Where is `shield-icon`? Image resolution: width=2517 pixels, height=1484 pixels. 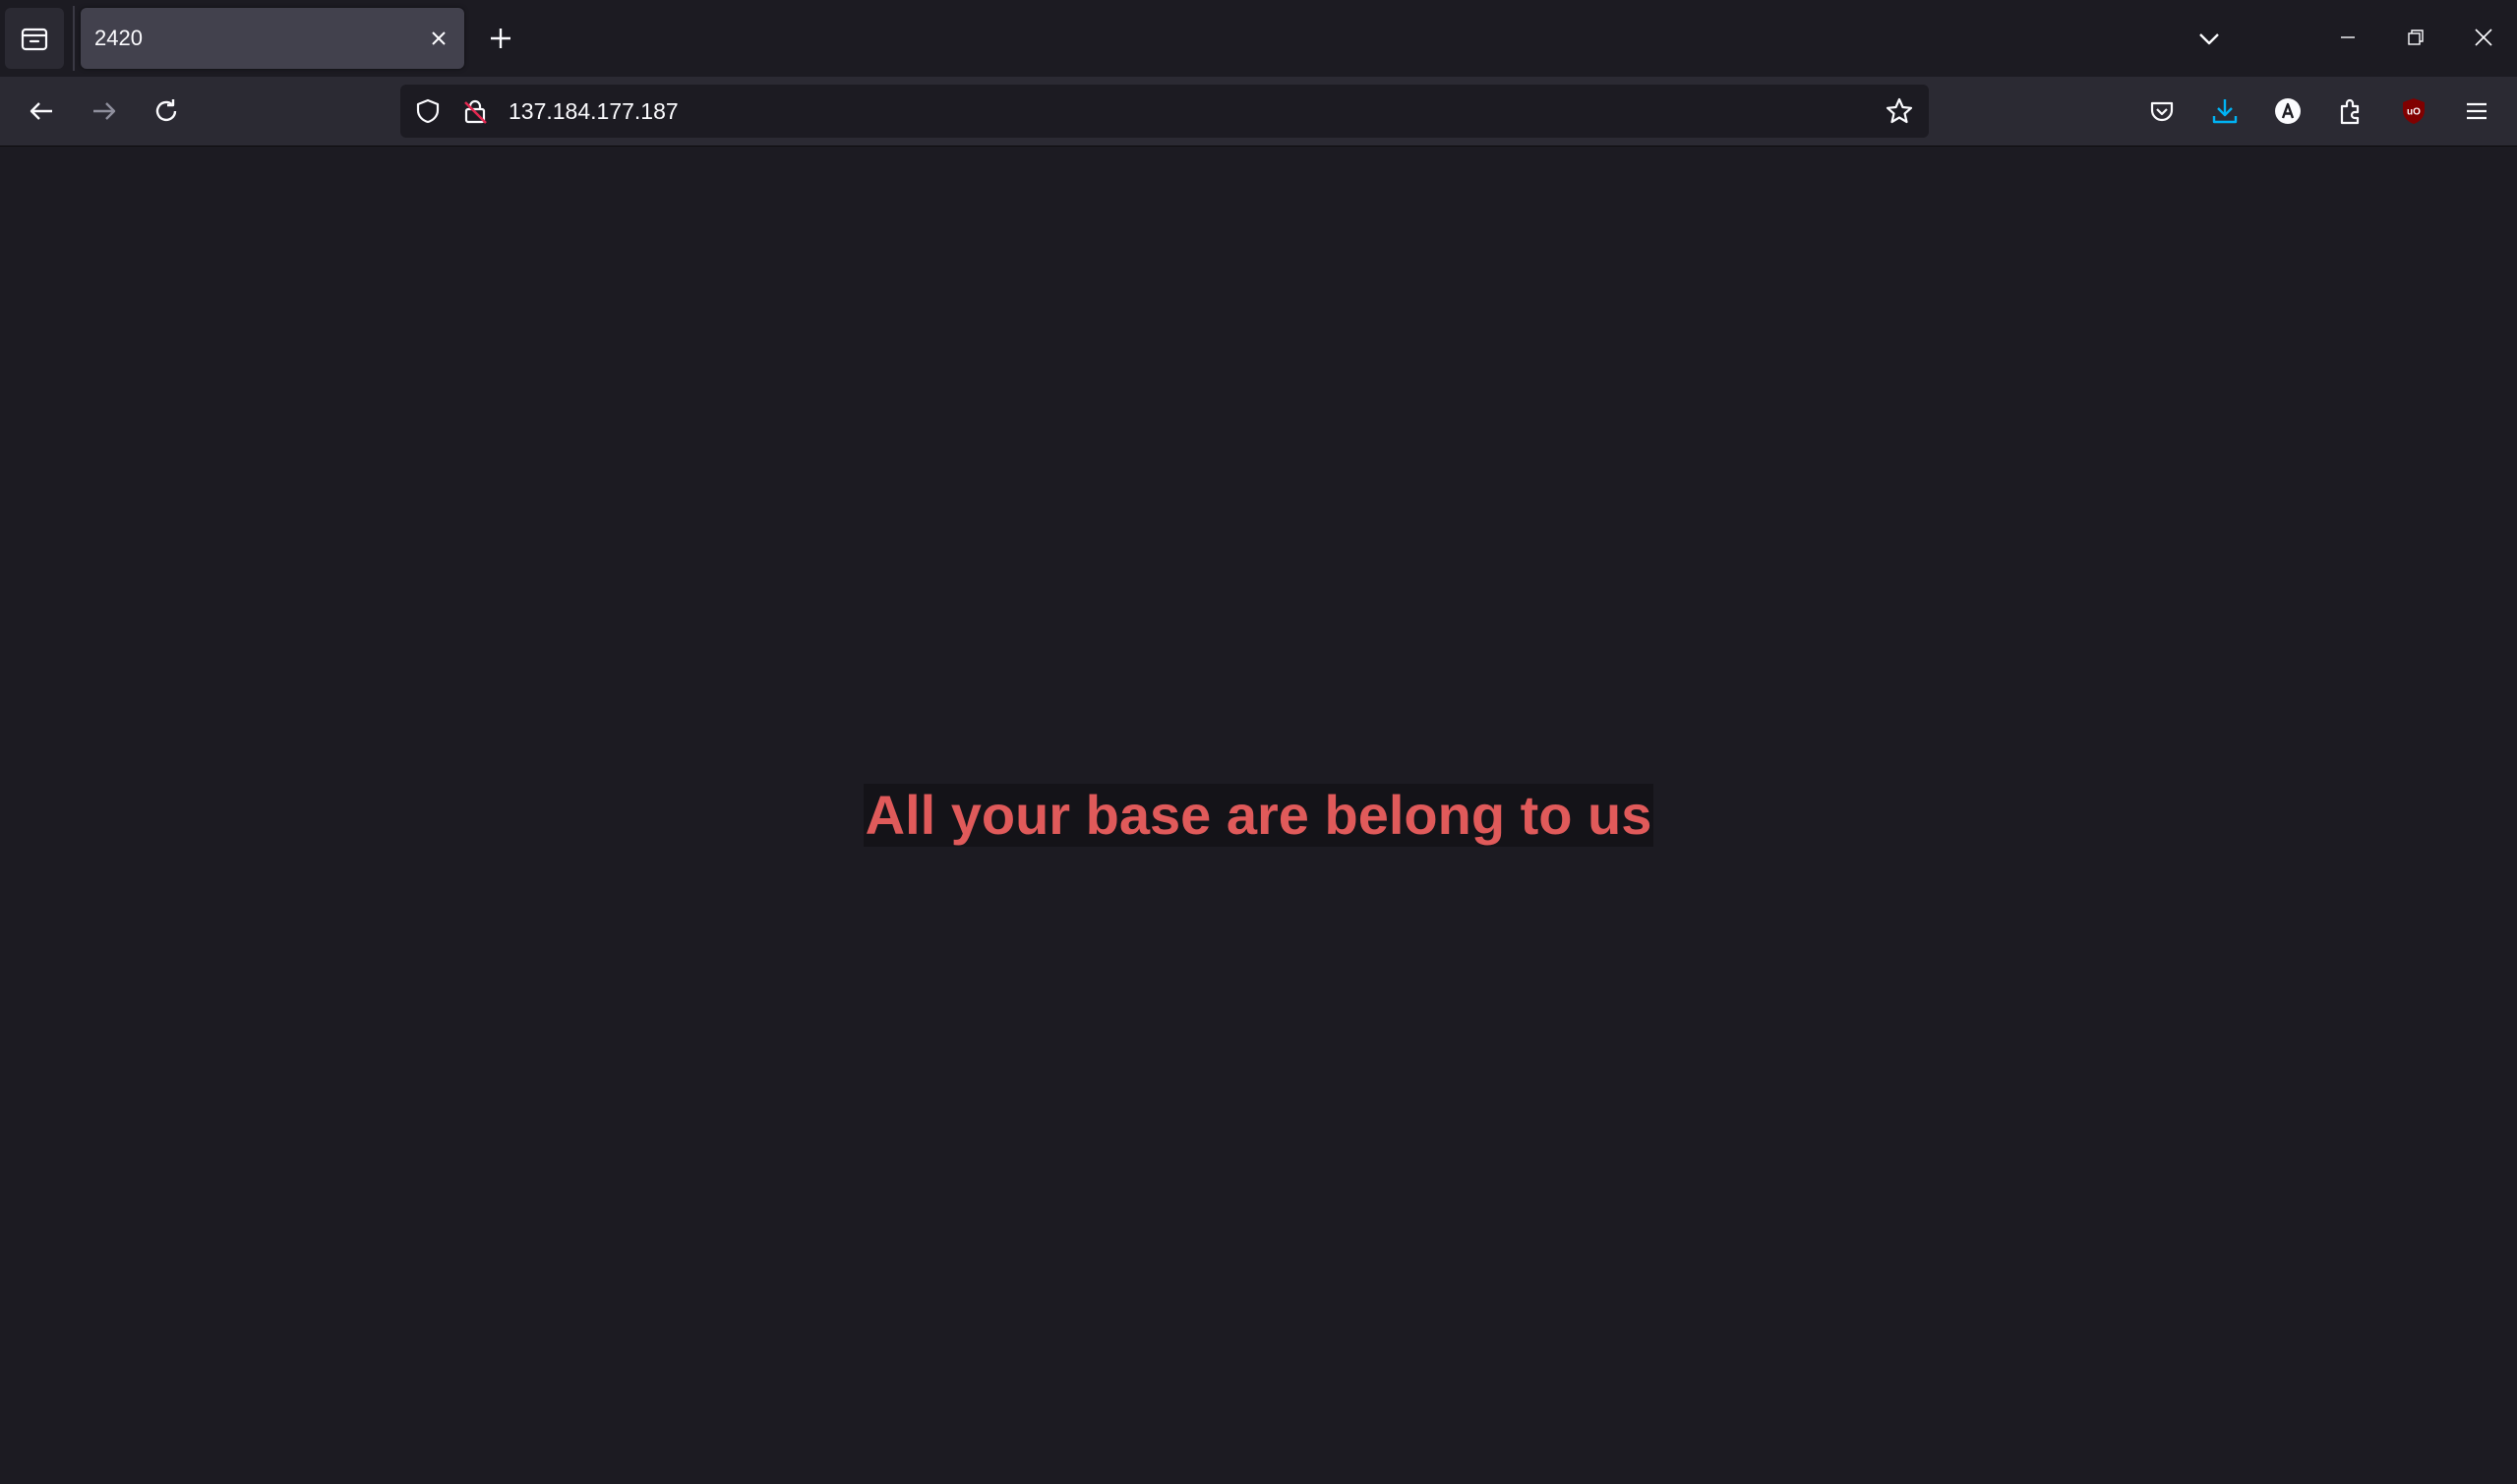
shield-icon is located at coordinates (428, 111).